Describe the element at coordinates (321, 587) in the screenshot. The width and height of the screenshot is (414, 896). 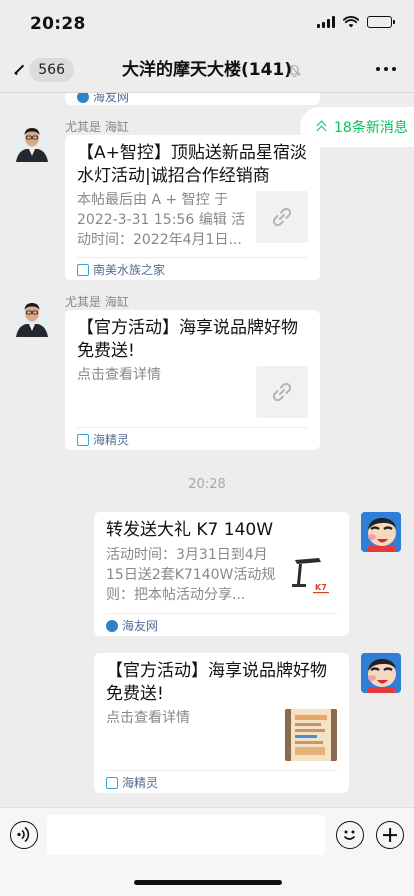
I see `svg-text: K7` at that location.